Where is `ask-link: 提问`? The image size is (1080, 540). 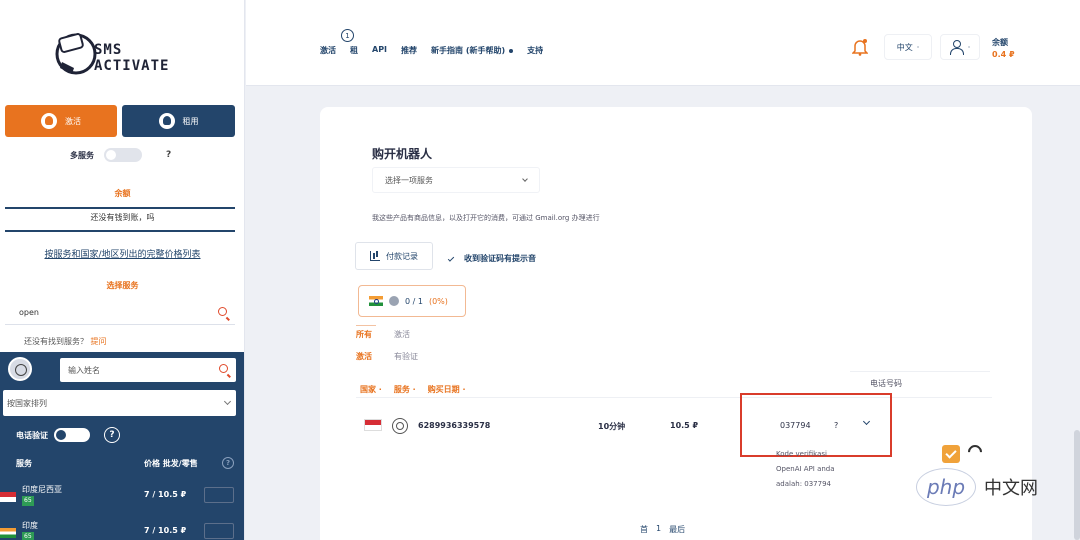
ask-link: 提问 is located at coordinates (99, 341).